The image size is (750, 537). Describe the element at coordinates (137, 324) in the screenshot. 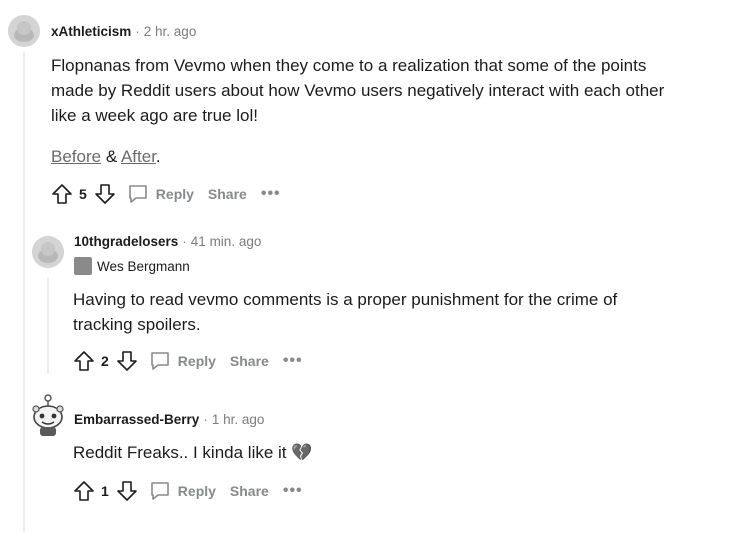

I see `comment-line: tracking spoilers.` at that location.